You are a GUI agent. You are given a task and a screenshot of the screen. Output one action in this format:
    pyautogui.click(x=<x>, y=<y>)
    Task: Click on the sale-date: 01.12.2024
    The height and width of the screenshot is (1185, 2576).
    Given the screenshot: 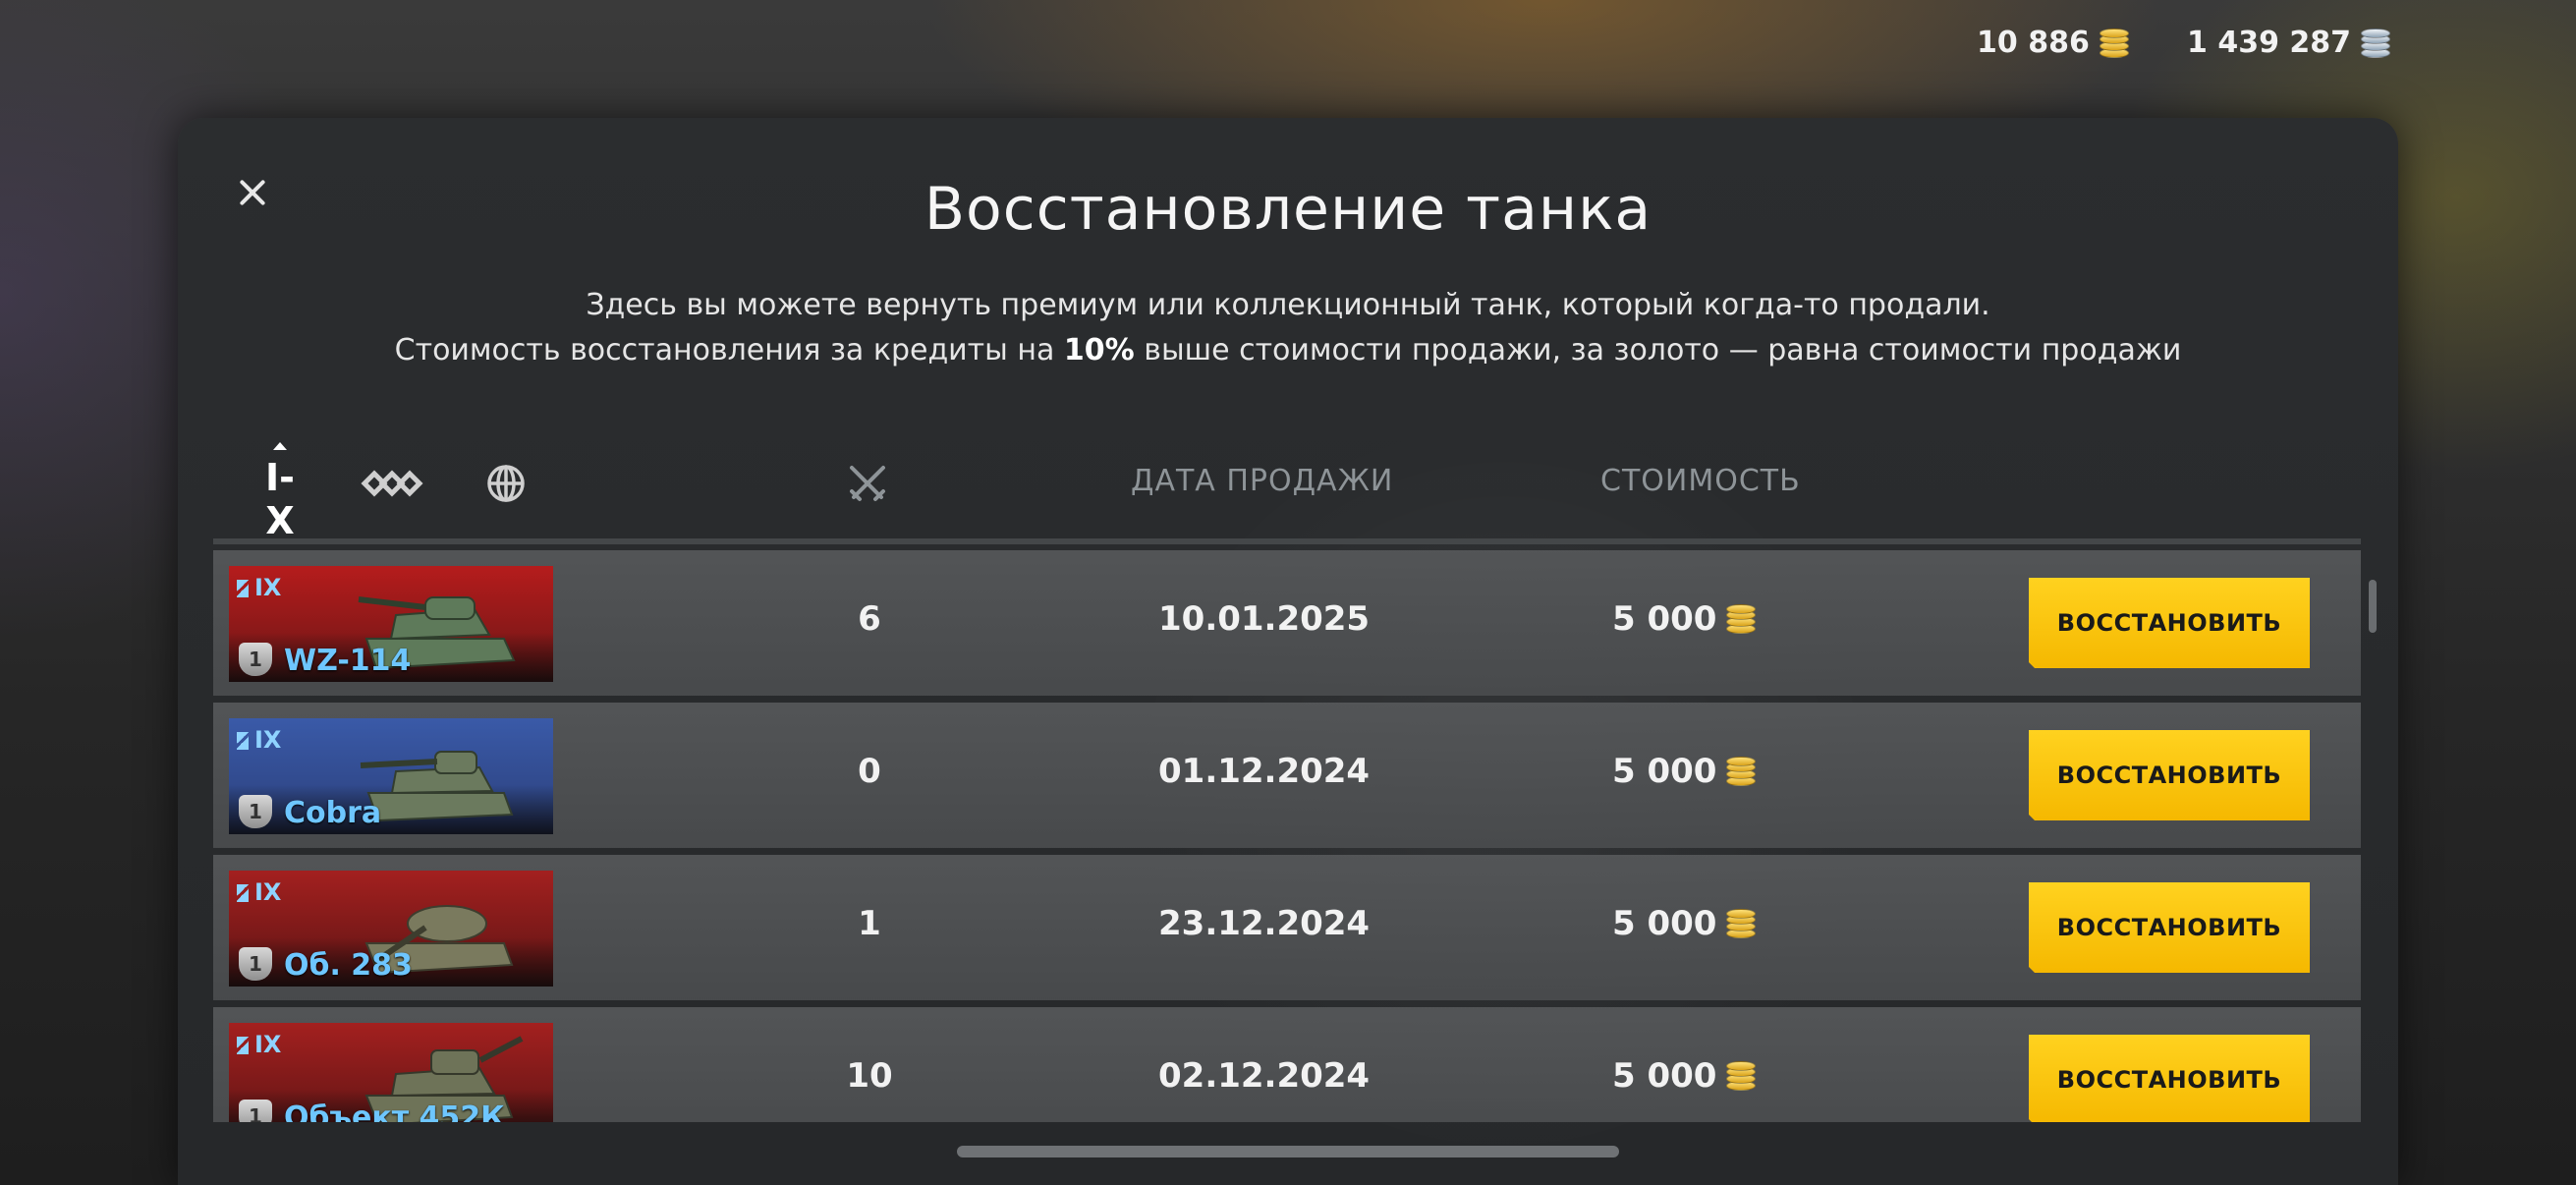 What is the action you would take?
    pyautogui.click(x=1264, y=772)
    